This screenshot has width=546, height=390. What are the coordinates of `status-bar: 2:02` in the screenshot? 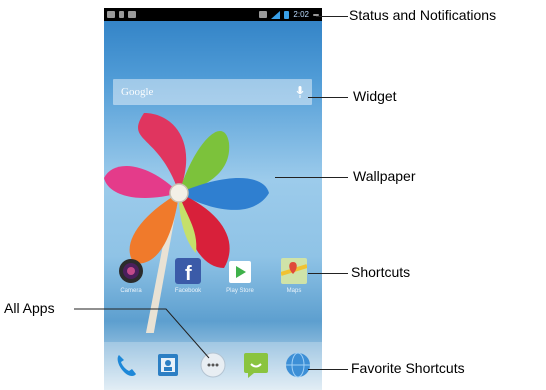 It's located at (213, 14).